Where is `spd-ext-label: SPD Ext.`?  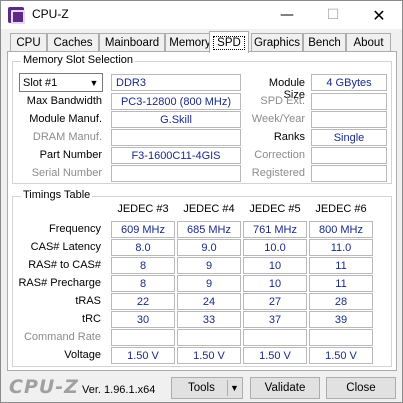
spd-ext-label: SPD Ext. is located at coordinates (282, 101).